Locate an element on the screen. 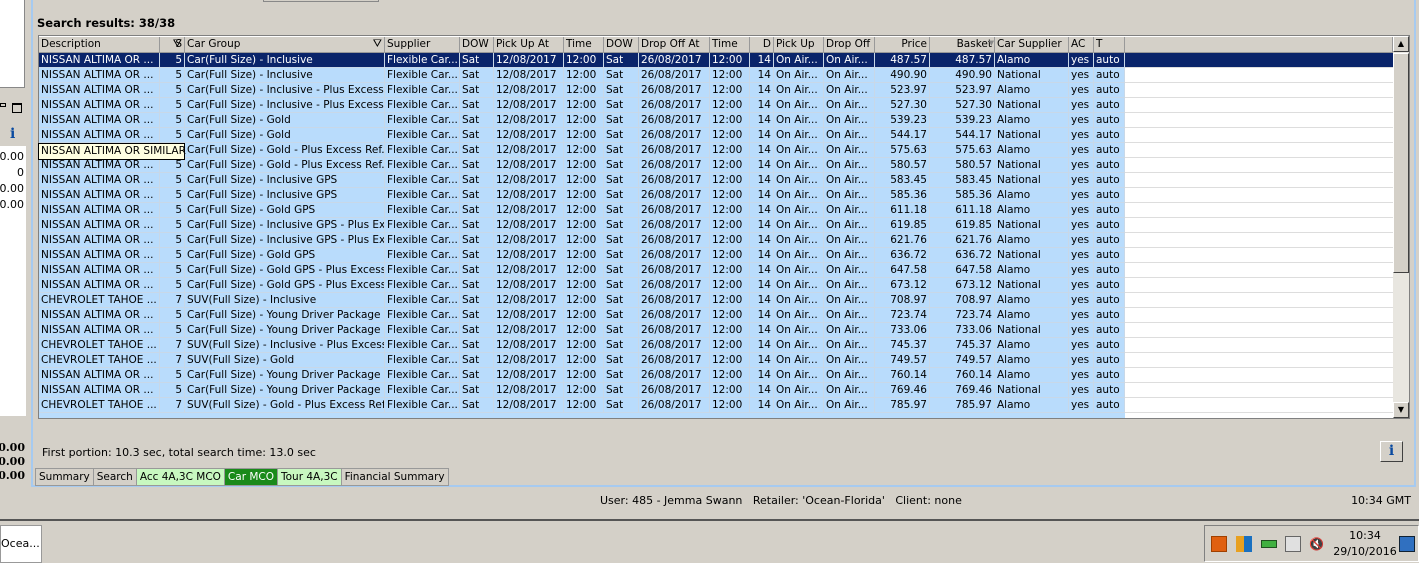 The width and height of the screenshot is (1419, 563). avg-antivirus-icon is located at coordinates (1244, 544).